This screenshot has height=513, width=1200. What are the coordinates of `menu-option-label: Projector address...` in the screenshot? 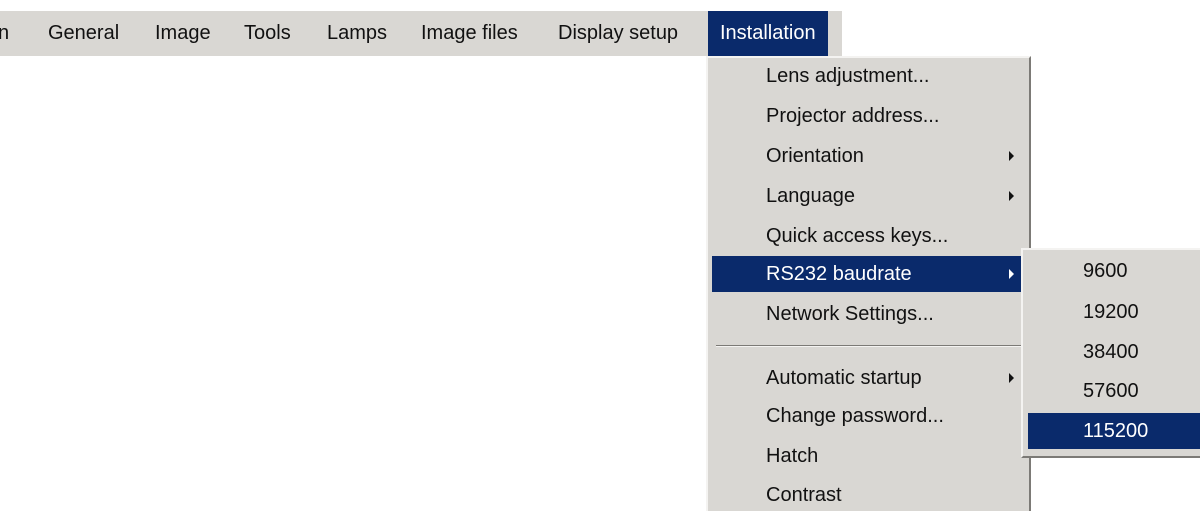 It's located at (853, 116).